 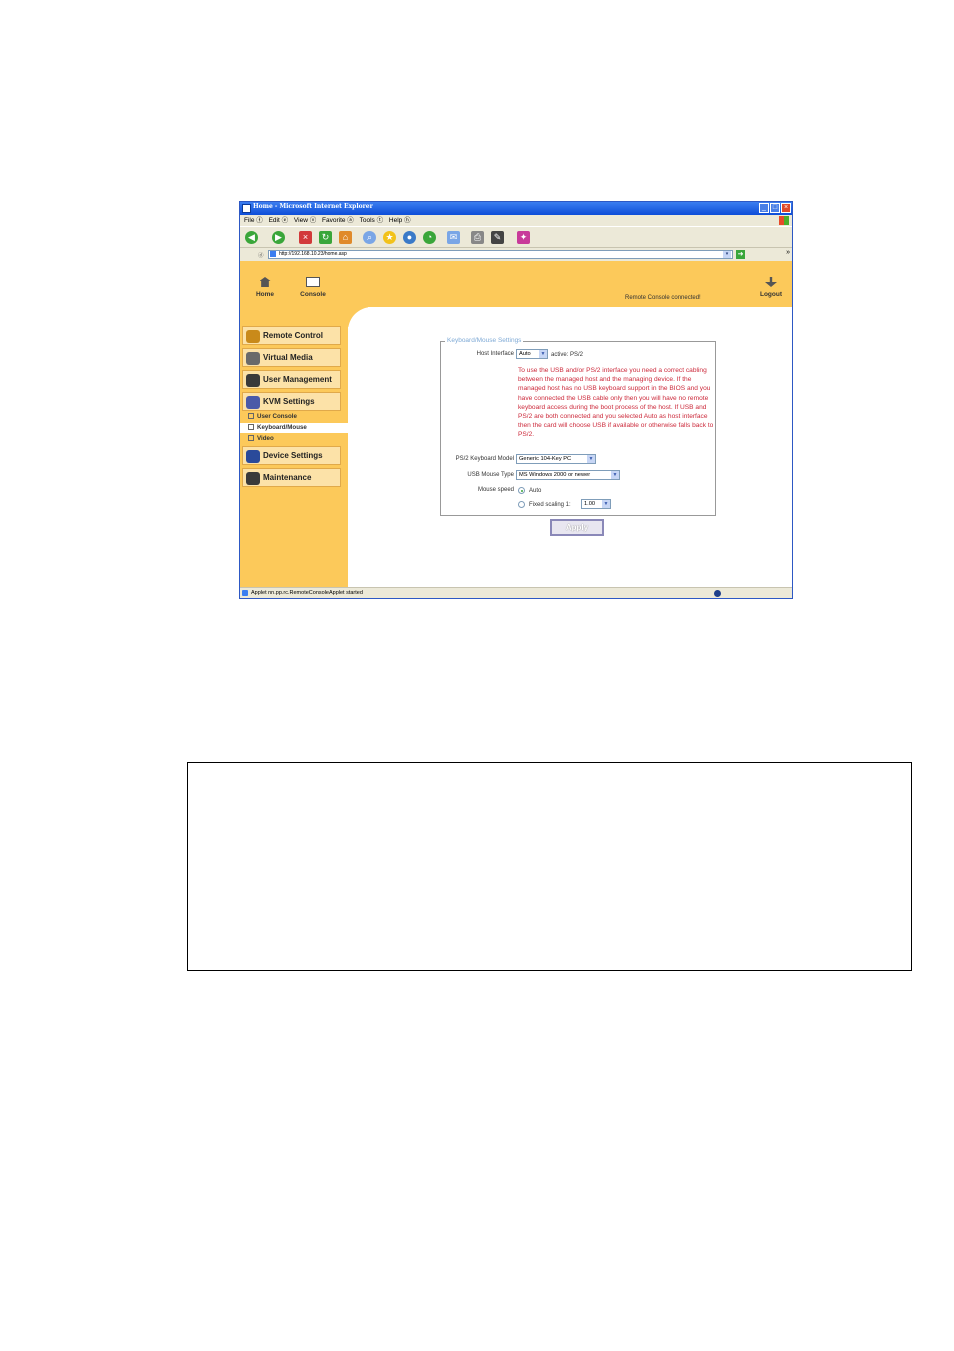 I want to click on disc-icon, so click(x=253, y=358).